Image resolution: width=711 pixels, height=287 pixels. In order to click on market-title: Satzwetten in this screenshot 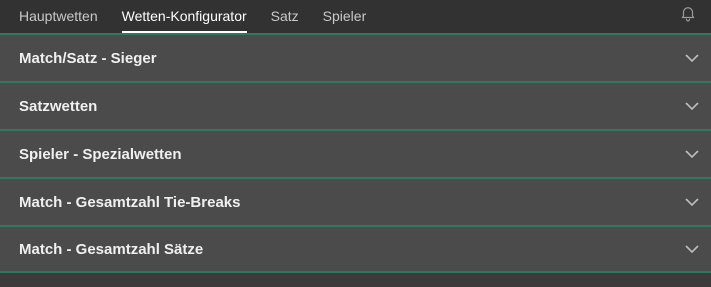, I will do `click(58, 106)`.